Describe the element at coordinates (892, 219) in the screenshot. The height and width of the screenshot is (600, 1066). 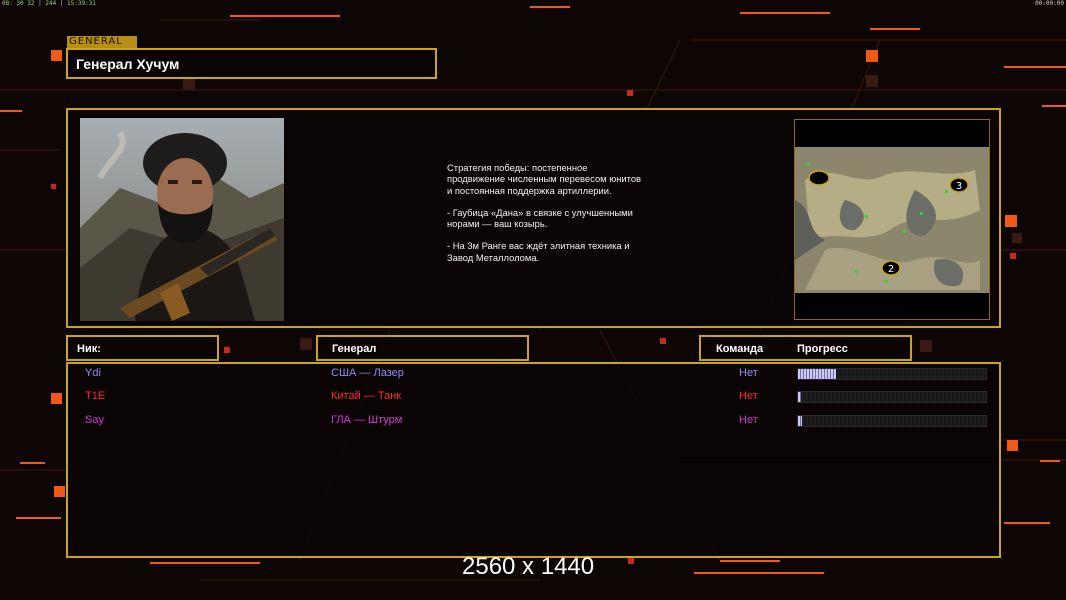
I see `map-preview: 3 2` at that location.